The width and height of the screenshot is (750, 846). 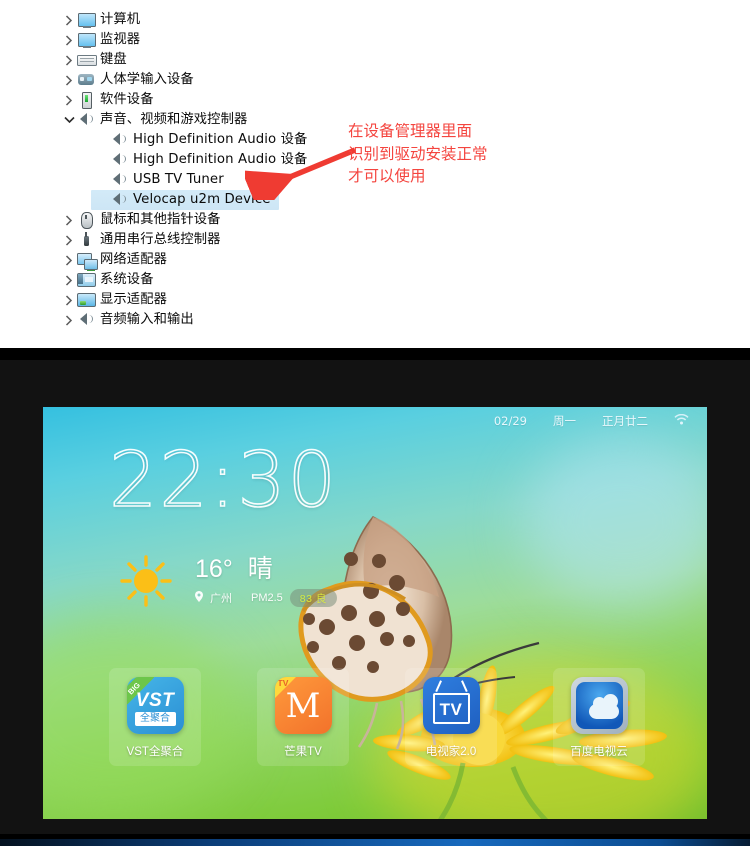 What do you see at coordinates (86, 100) in the screenshot?
I see `software-device-icon` at bounding box center [86, 100].